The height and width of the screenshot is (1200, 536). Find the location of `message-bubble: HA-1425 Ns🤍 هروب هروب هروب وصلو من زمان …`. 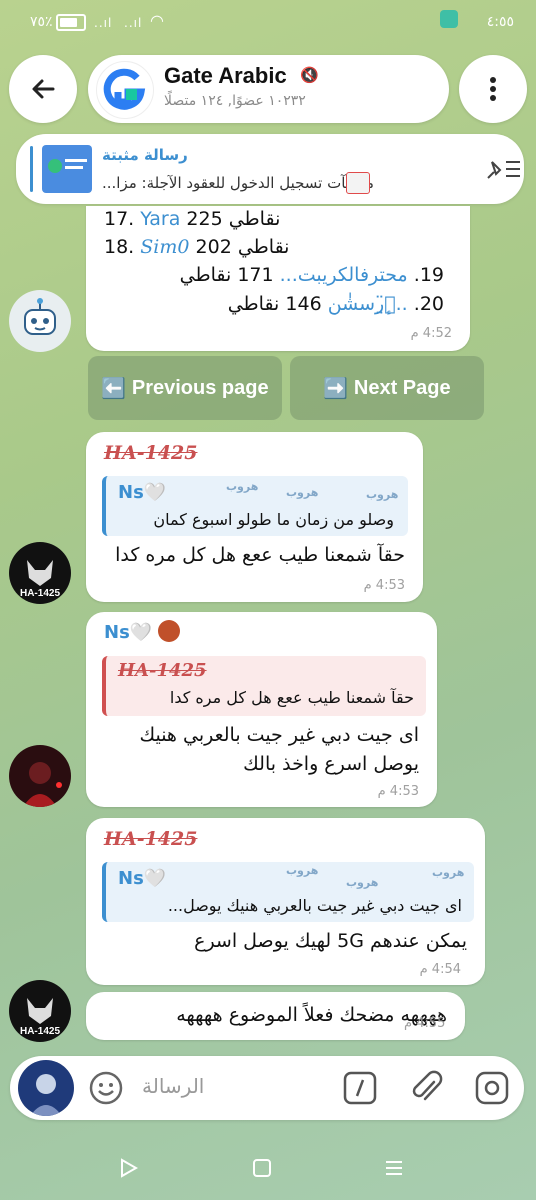

message-bubble: HA-1425 Ns🤍 هروب هروب هروب وصلو من زمان … is located at coordinates (254, 517).